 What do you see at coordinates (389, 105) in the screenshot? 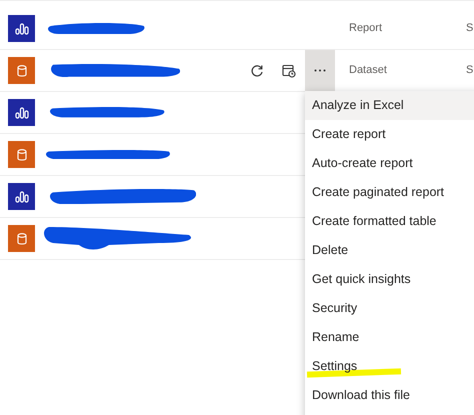
I see `menu-item: Analyze in Excel` at bounding box center [389, 105].